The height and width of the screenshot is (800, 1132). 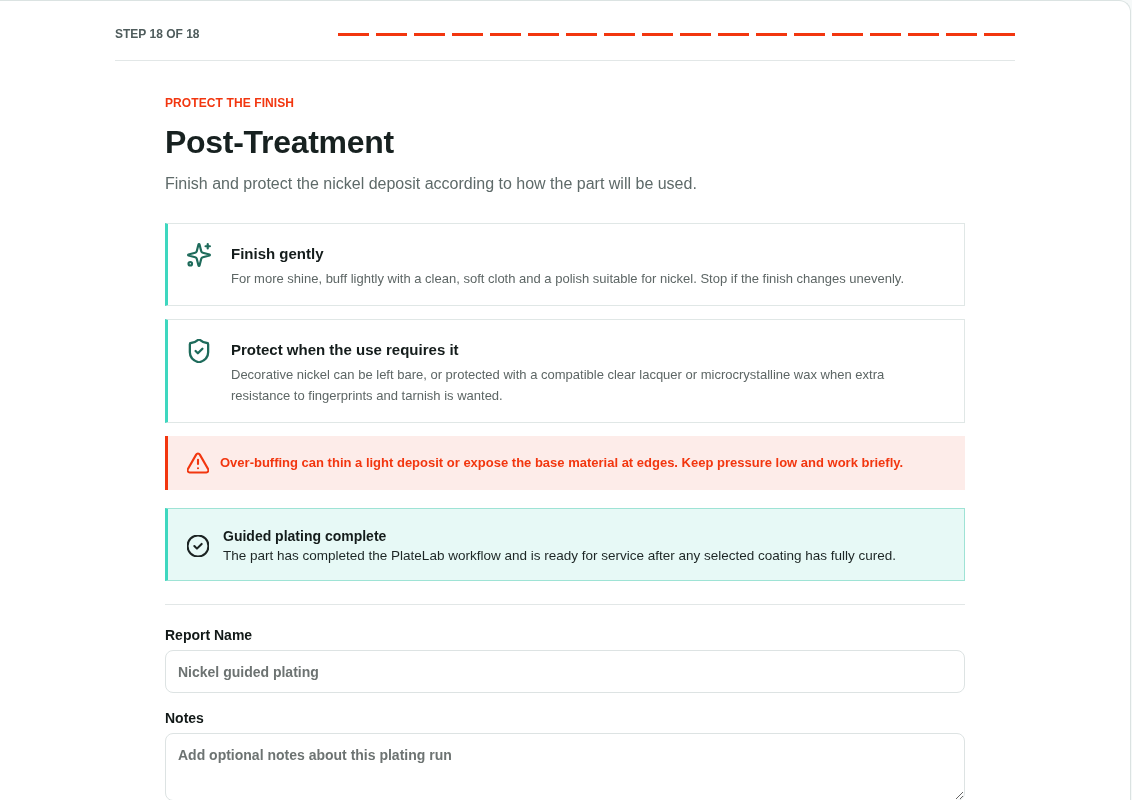 What do you see at coordinates (230, 103) in the screenshot?
I see `section-eyebrow: PROTECT THE FINISH` at bounding box center [230, 103].